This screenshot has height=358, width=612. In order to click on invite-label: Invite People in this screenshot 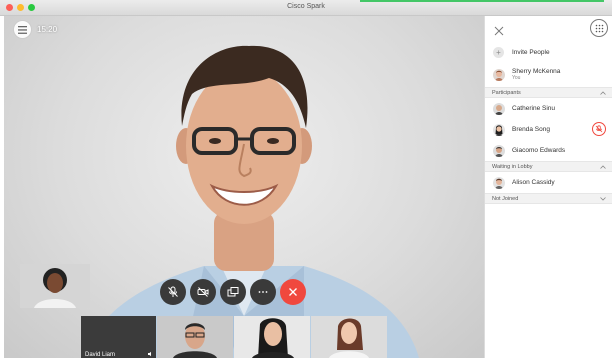, I will do `click(531, 52)`.